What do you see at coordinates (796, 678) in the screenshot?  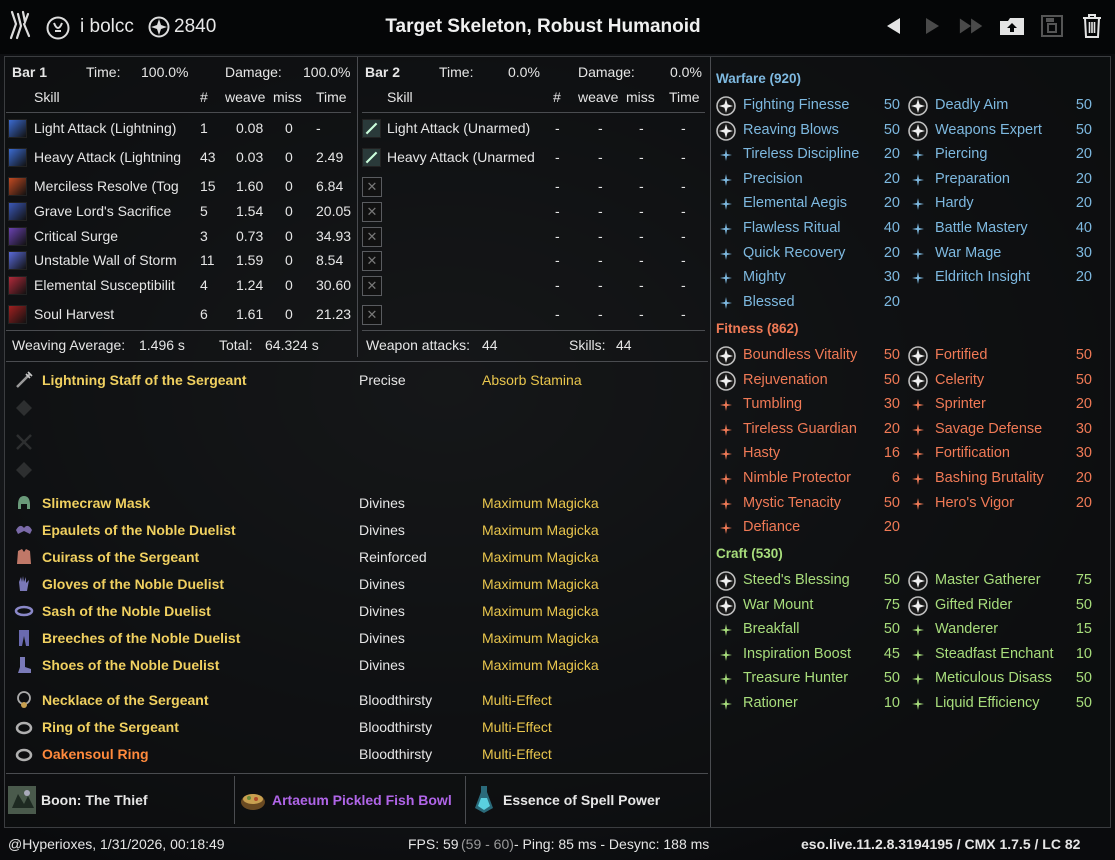 I see `star-name: Treasure Hunter` at bounding box center [796, 678].